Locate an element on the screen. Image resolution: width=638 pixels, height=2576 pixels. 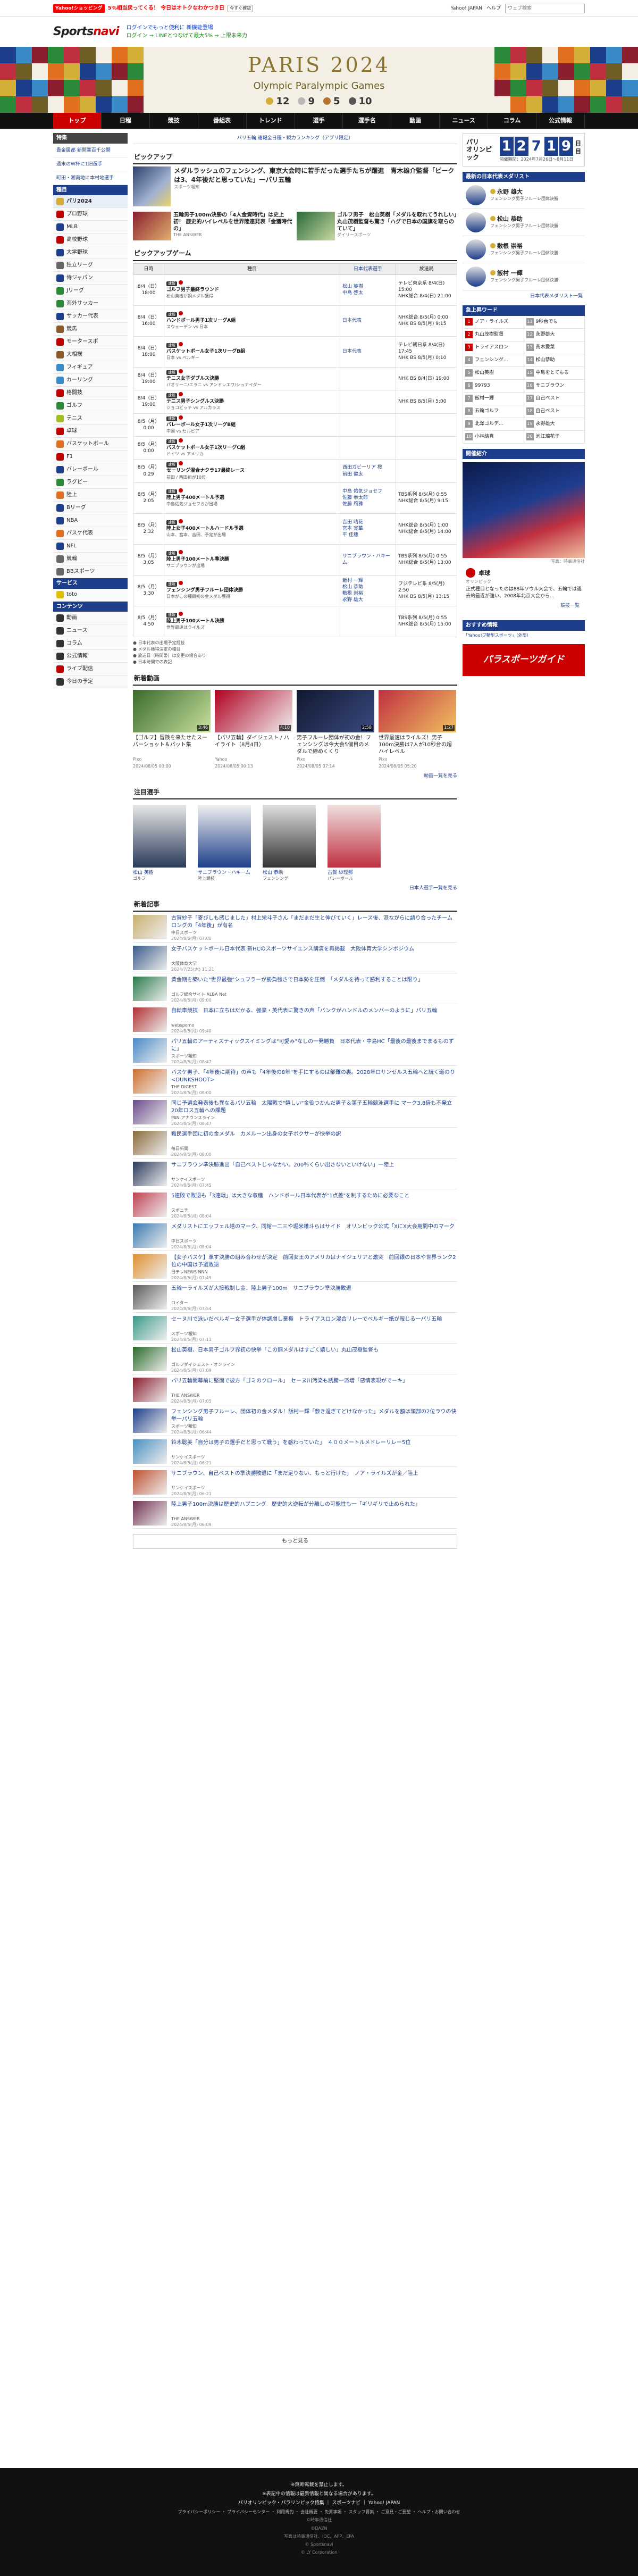
sidebar-item-contents: ニュース is located at coordinates (90, 630).